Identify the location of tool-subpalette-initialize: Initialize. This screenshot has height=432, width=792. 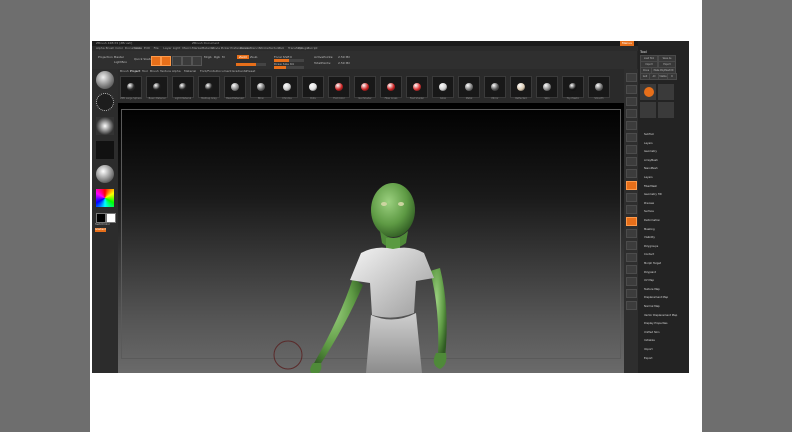
(649, 340).